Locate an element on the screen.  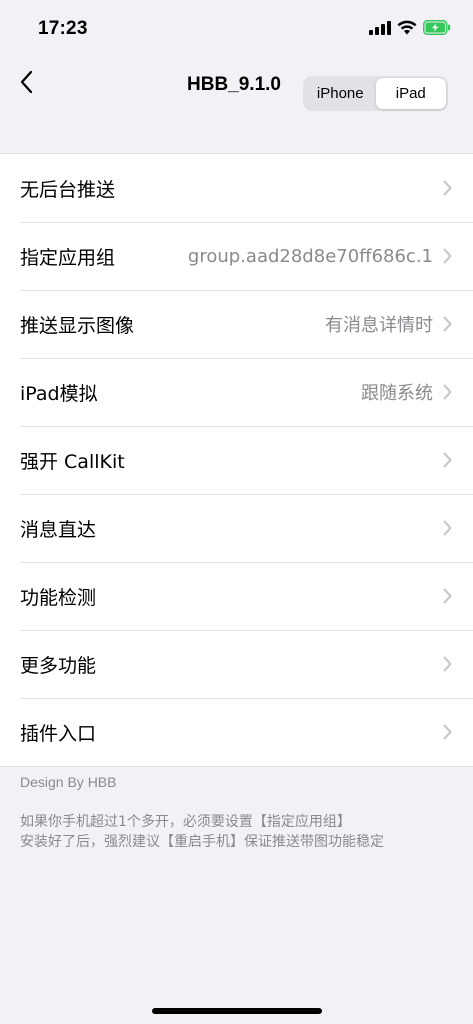
row-label: 插件入口 is located at coordinates (58, 733).